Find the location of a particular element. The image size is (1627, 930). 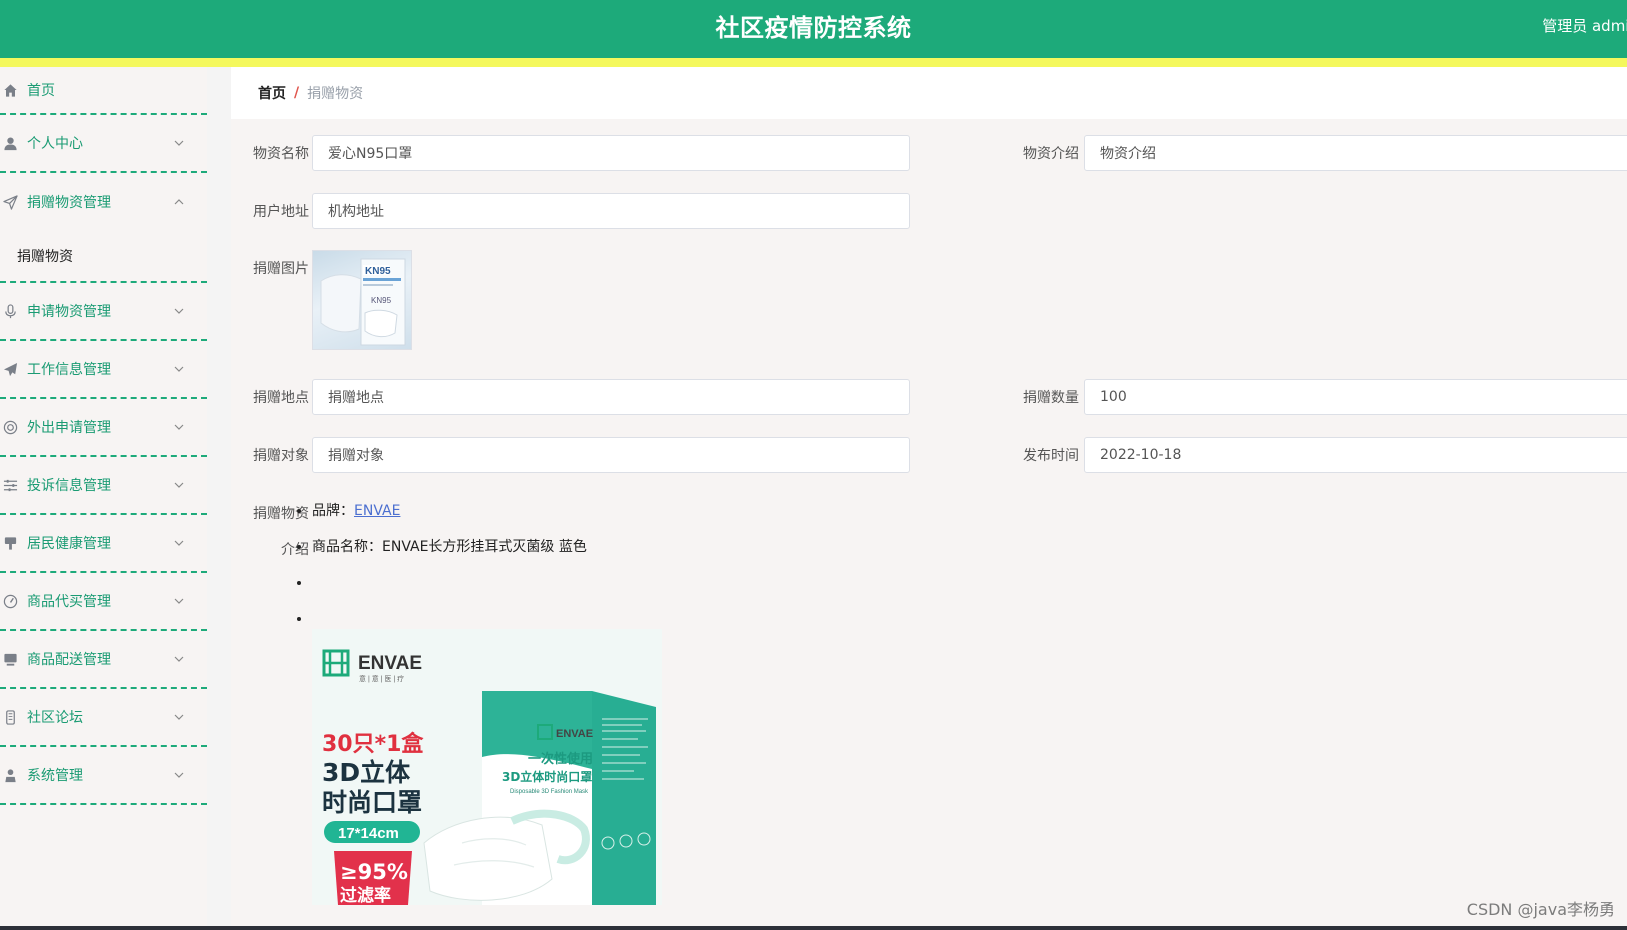

product-name: 商品名称：ENVAE长方形挂耳式灭菌级 蓝色 is located at coordinates (449, 547).